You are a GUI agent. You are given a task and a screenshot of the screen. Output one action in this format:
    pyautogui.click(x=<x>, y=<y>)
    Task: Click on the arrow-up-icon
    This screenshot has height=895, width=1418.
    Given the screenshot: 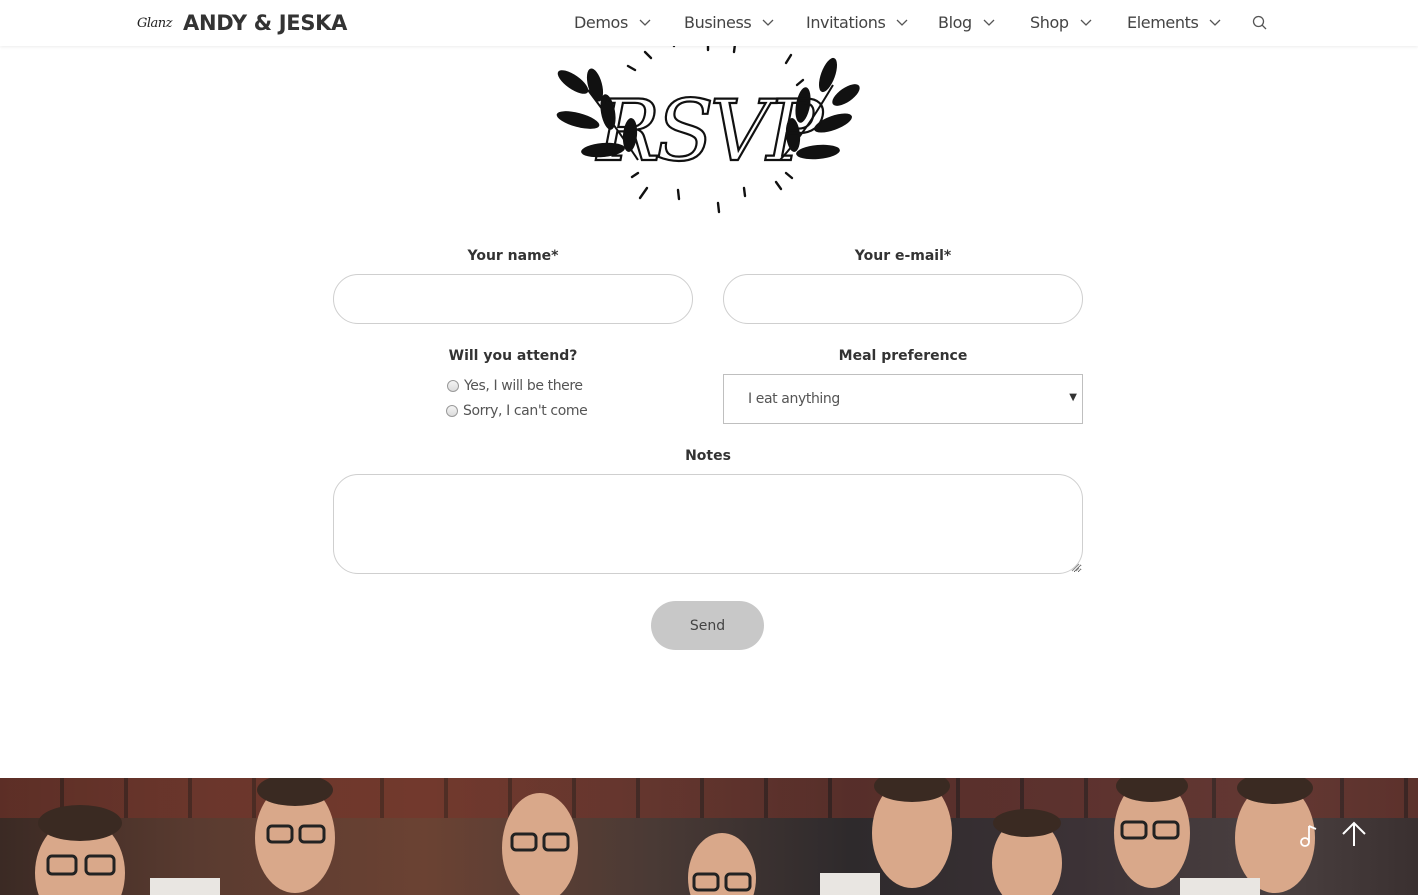 What is the action you would take?
    pyautogui.click(x=1354, y=834)
    